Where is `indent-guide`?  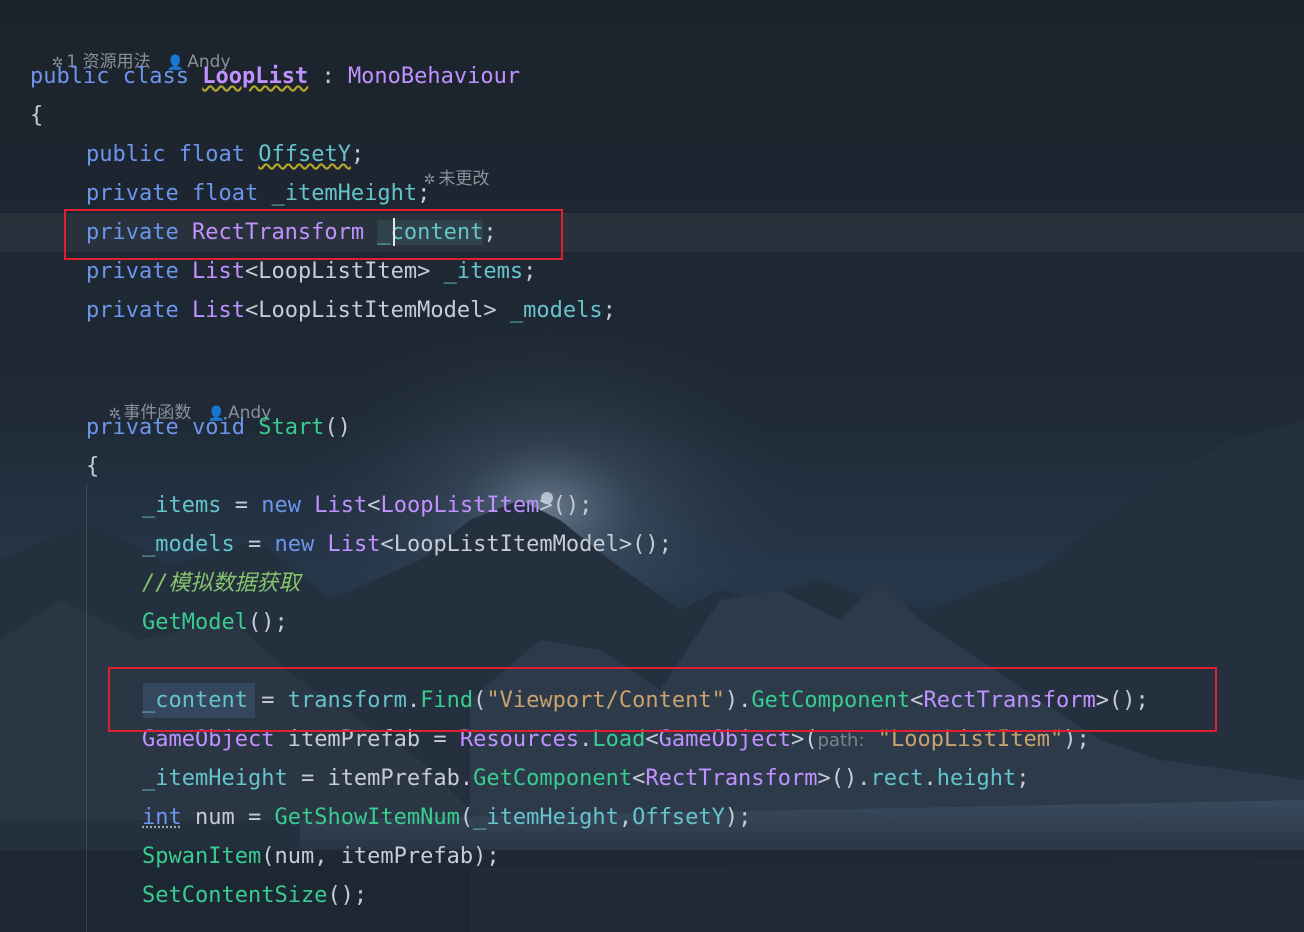 indent-guide is located at coordinates (86, 708).